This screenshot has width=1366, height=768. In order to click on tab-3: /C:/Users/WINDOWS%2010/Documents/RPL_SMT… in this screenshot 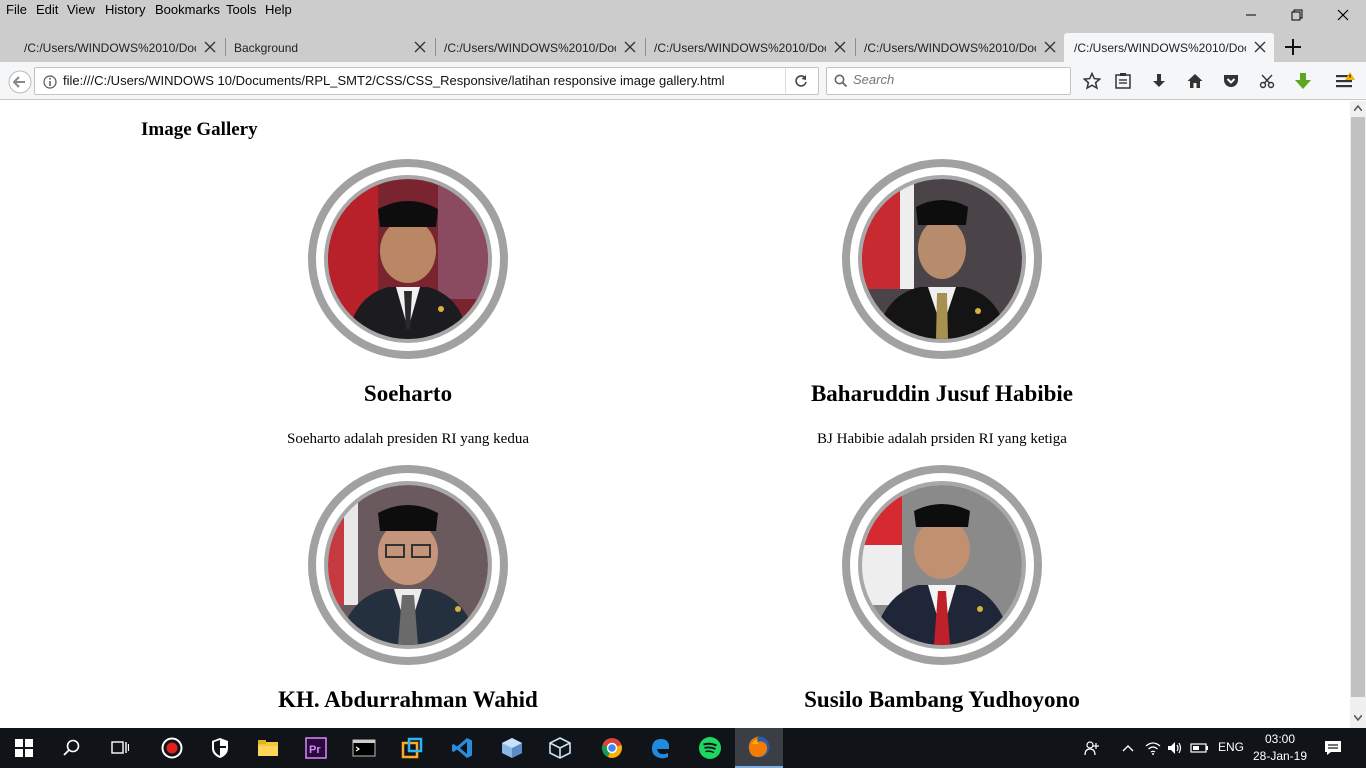, I will do `click(539, 47)`.